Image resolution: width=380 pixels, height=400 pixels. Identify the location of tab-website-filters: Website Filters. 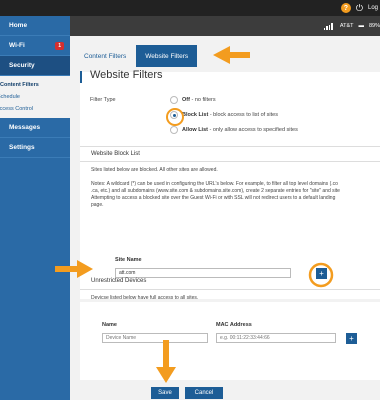
(167, 56).